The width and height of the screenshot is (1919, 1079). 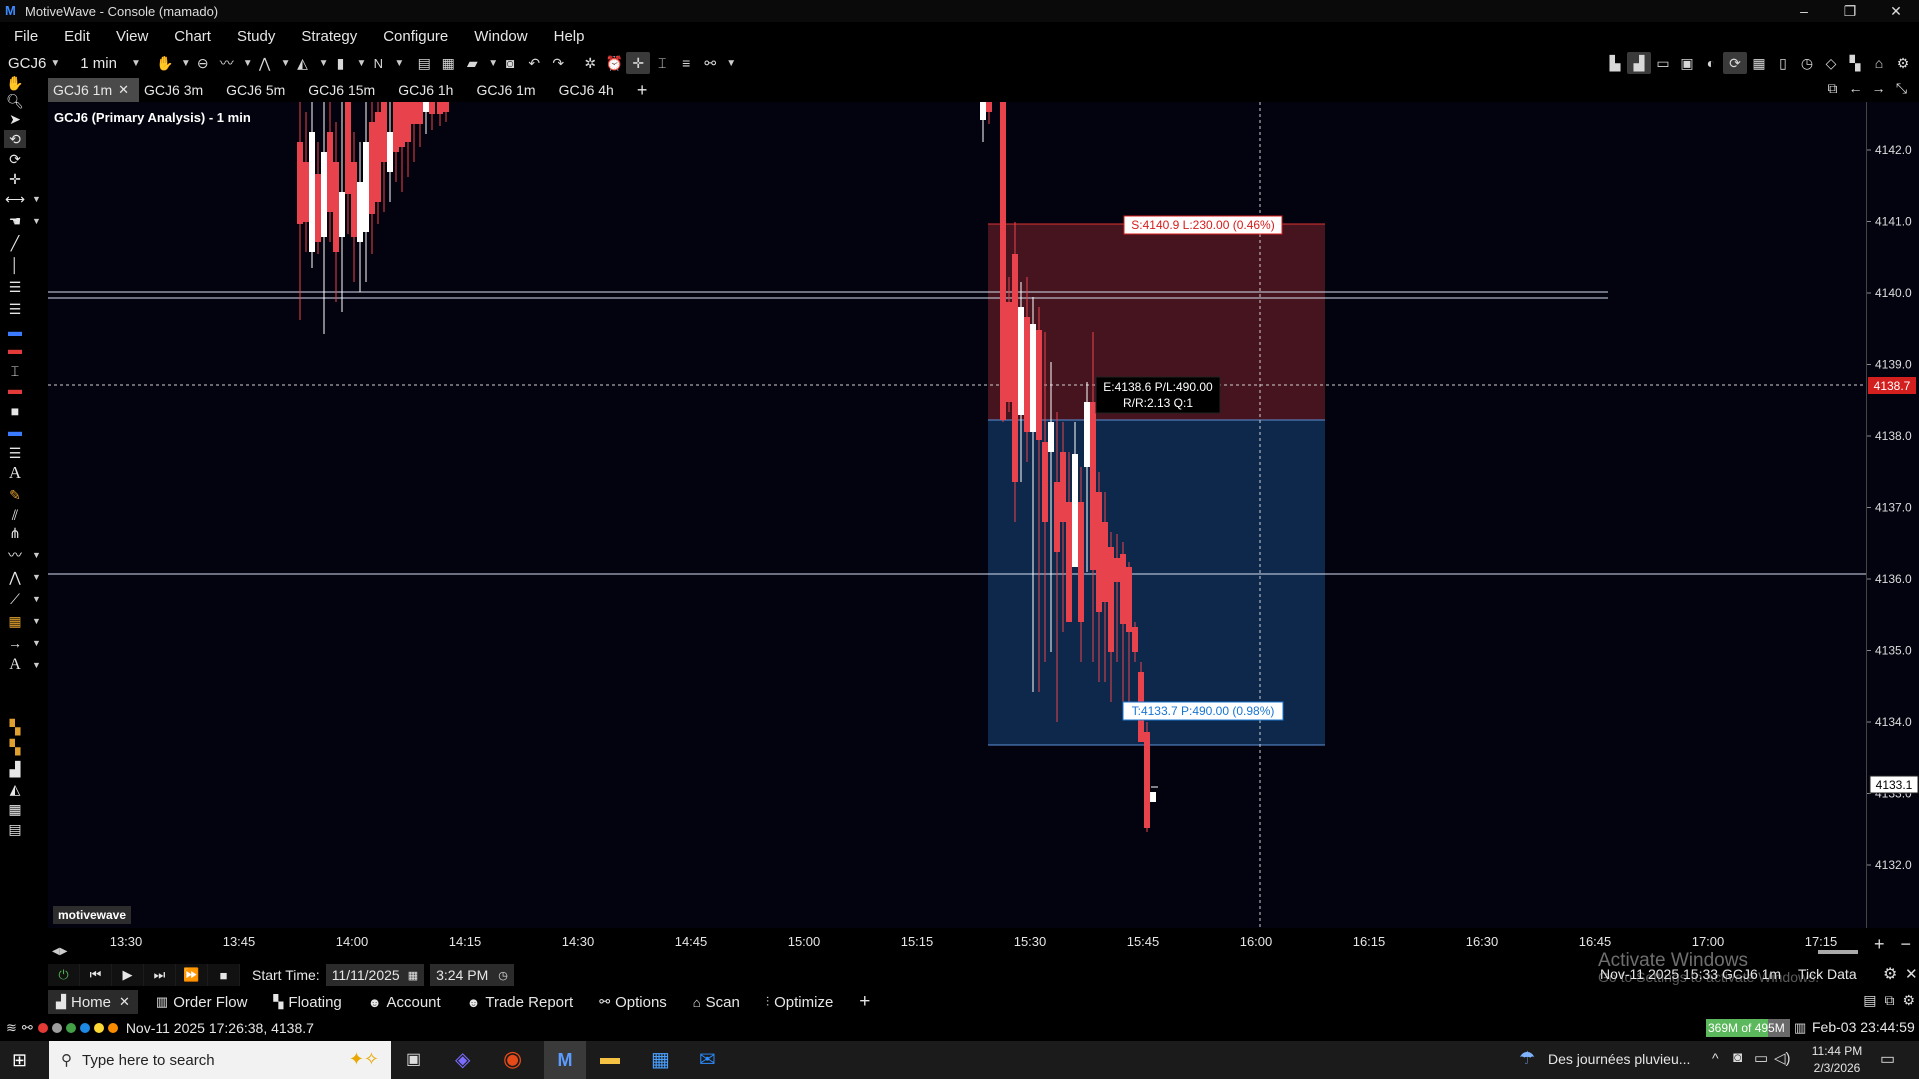 What do you see at coordinates (15, 473) in the screenshot?
I see `text-tool-icon: A` at bounding box center [15, 473].